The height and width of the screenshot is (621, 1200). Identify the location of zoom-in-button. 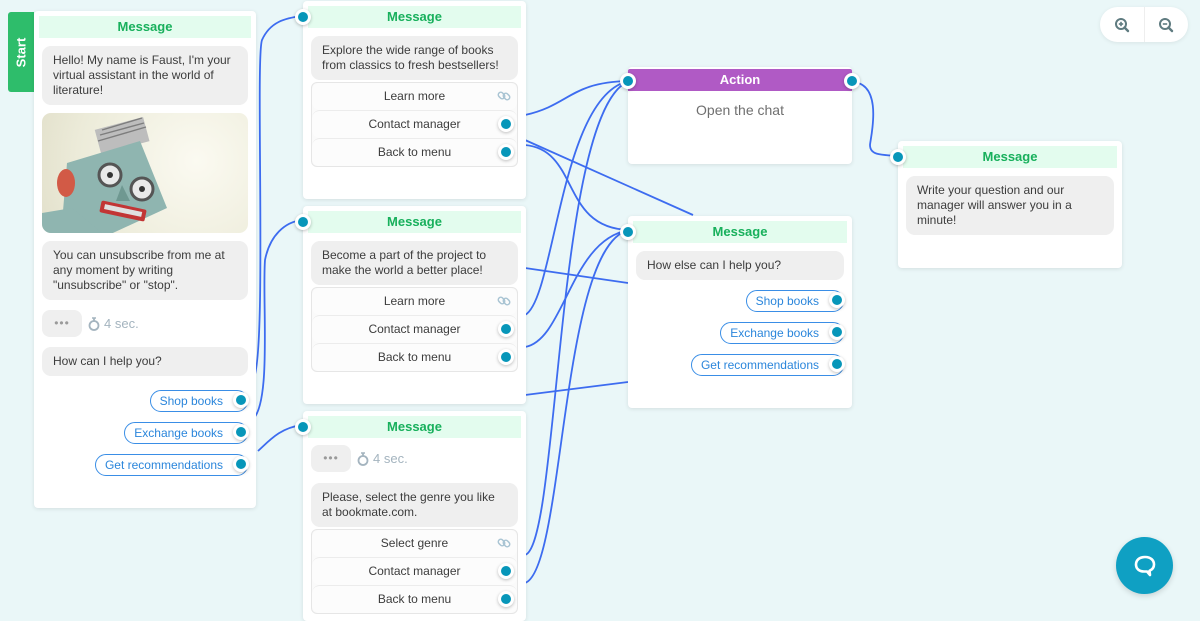
(1122, 24).